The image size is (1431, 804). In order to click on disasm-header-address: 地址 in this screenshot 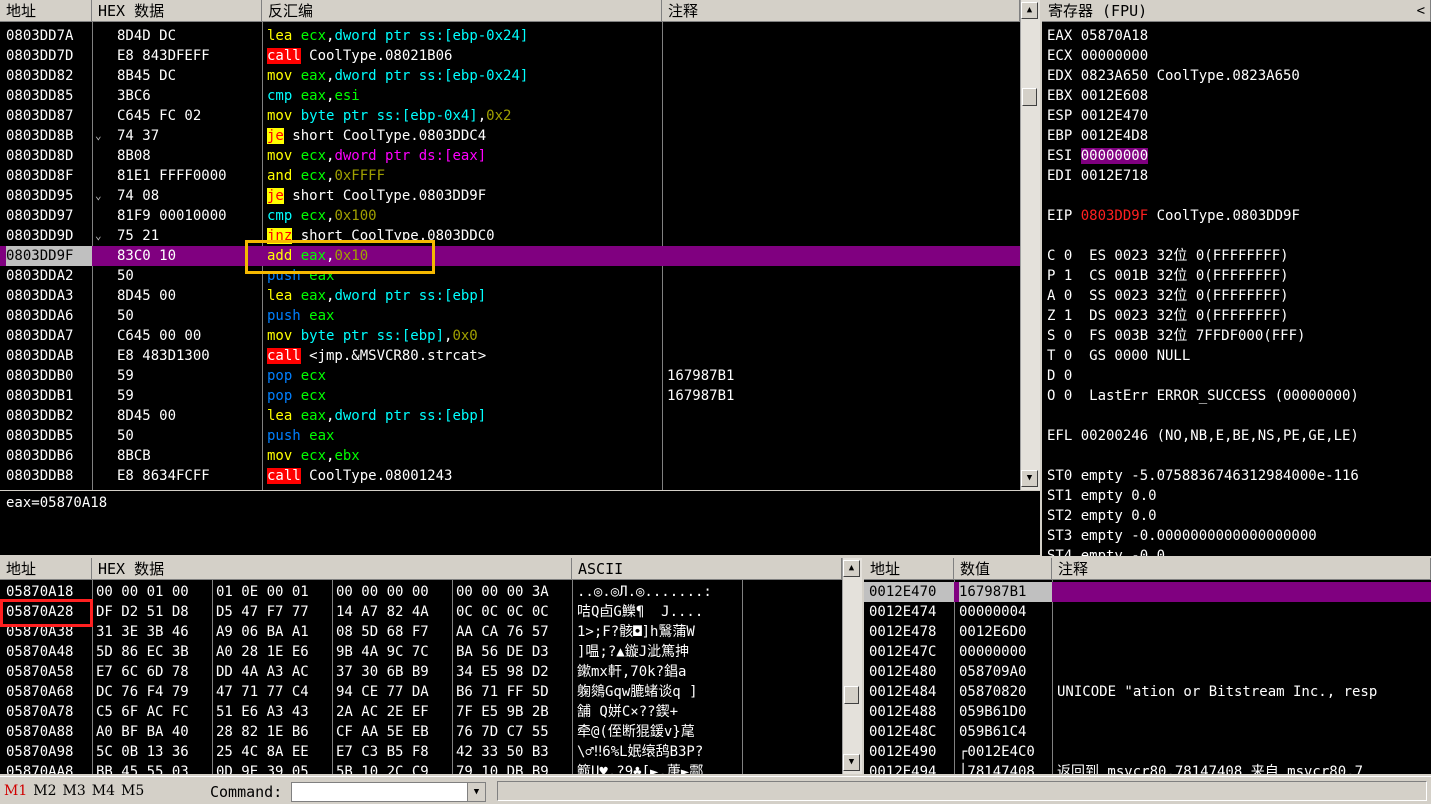, I will do `click(46, 11)`.